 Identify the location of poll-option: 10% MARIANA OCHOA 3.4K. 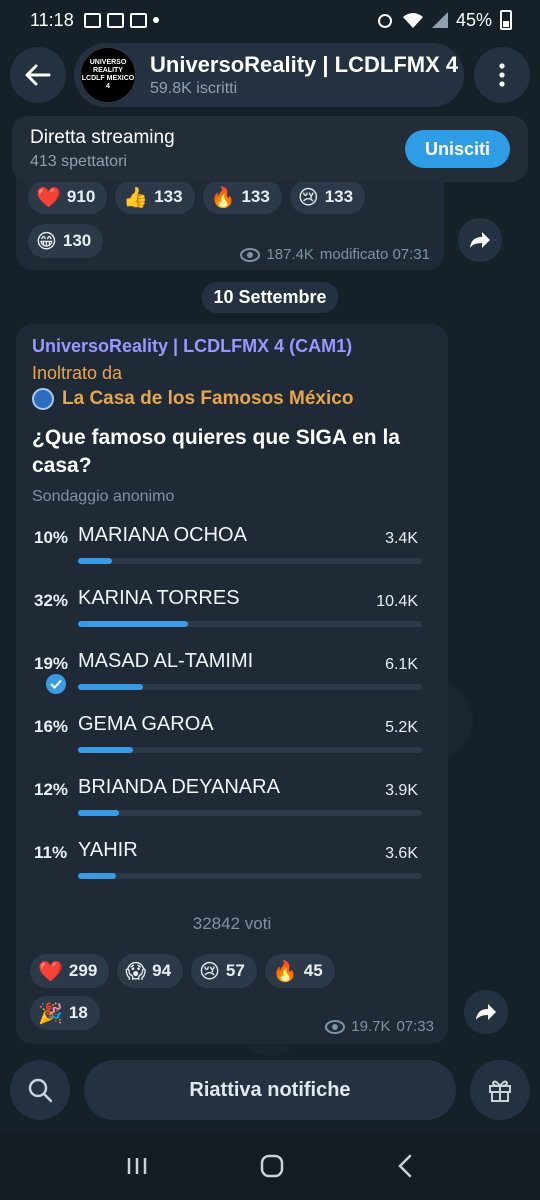
(232, 557).